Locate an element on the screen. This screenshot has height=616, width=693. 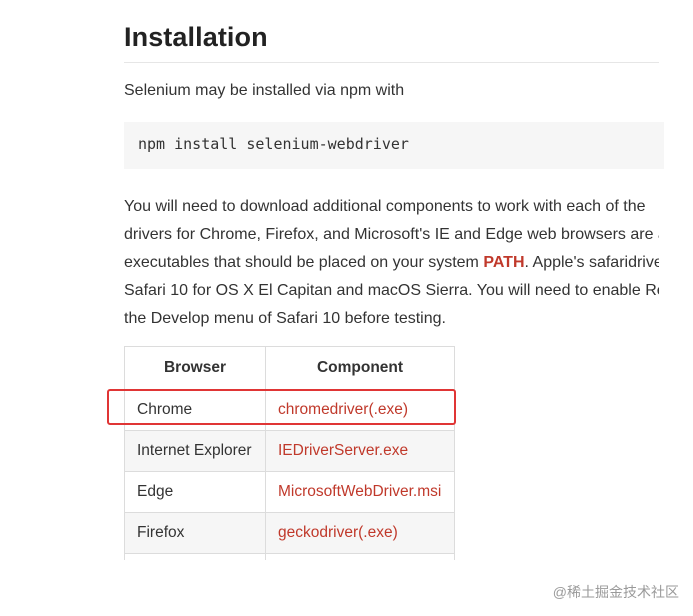
paragraph-line-3-end: . Apple's safaridriver is located at coordinates (591, 262).